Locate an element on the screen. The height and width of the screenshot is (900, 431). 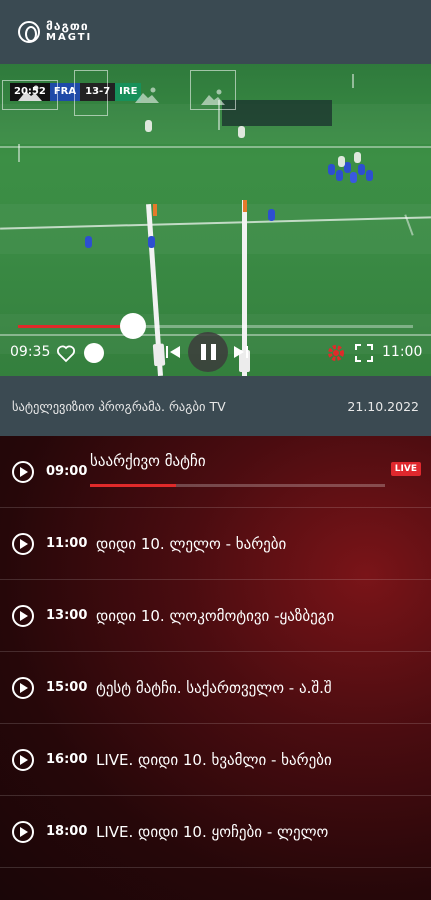
program-progress-bar is located at coordinates (237, 485).